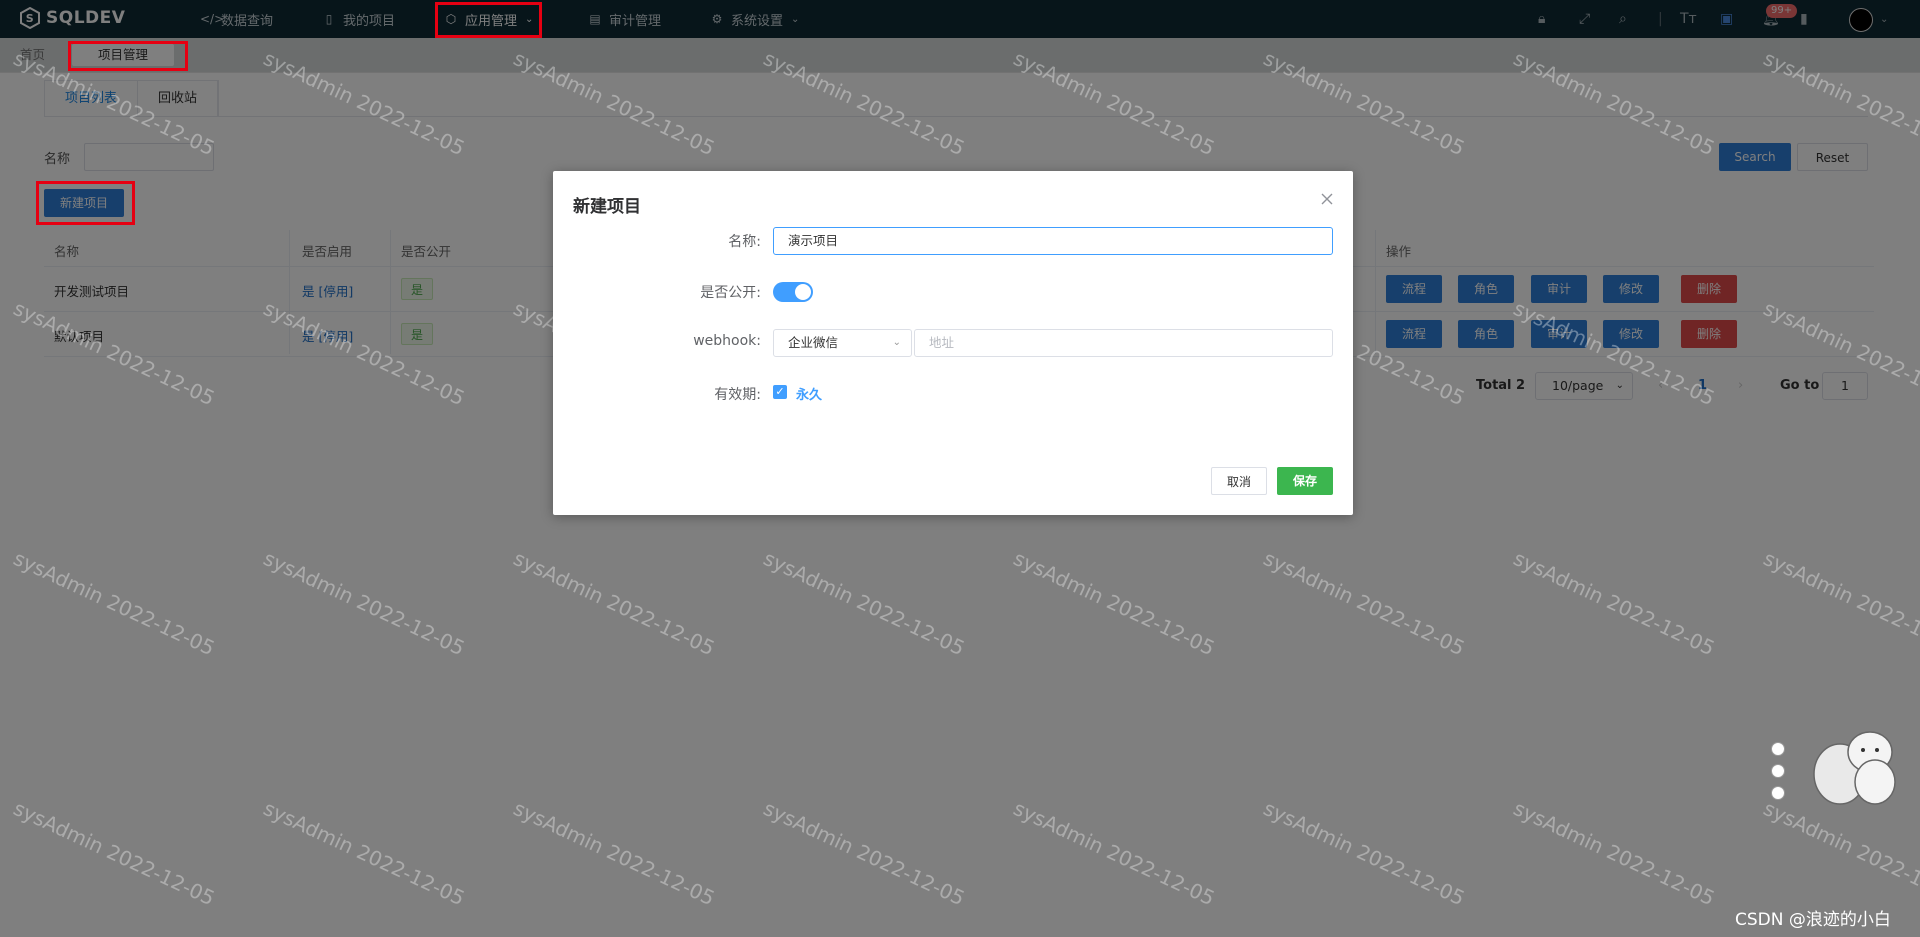  Describe the element at coordinates (730, 293) in the screenshot. I see `public-label: 是否公开:` at that location.